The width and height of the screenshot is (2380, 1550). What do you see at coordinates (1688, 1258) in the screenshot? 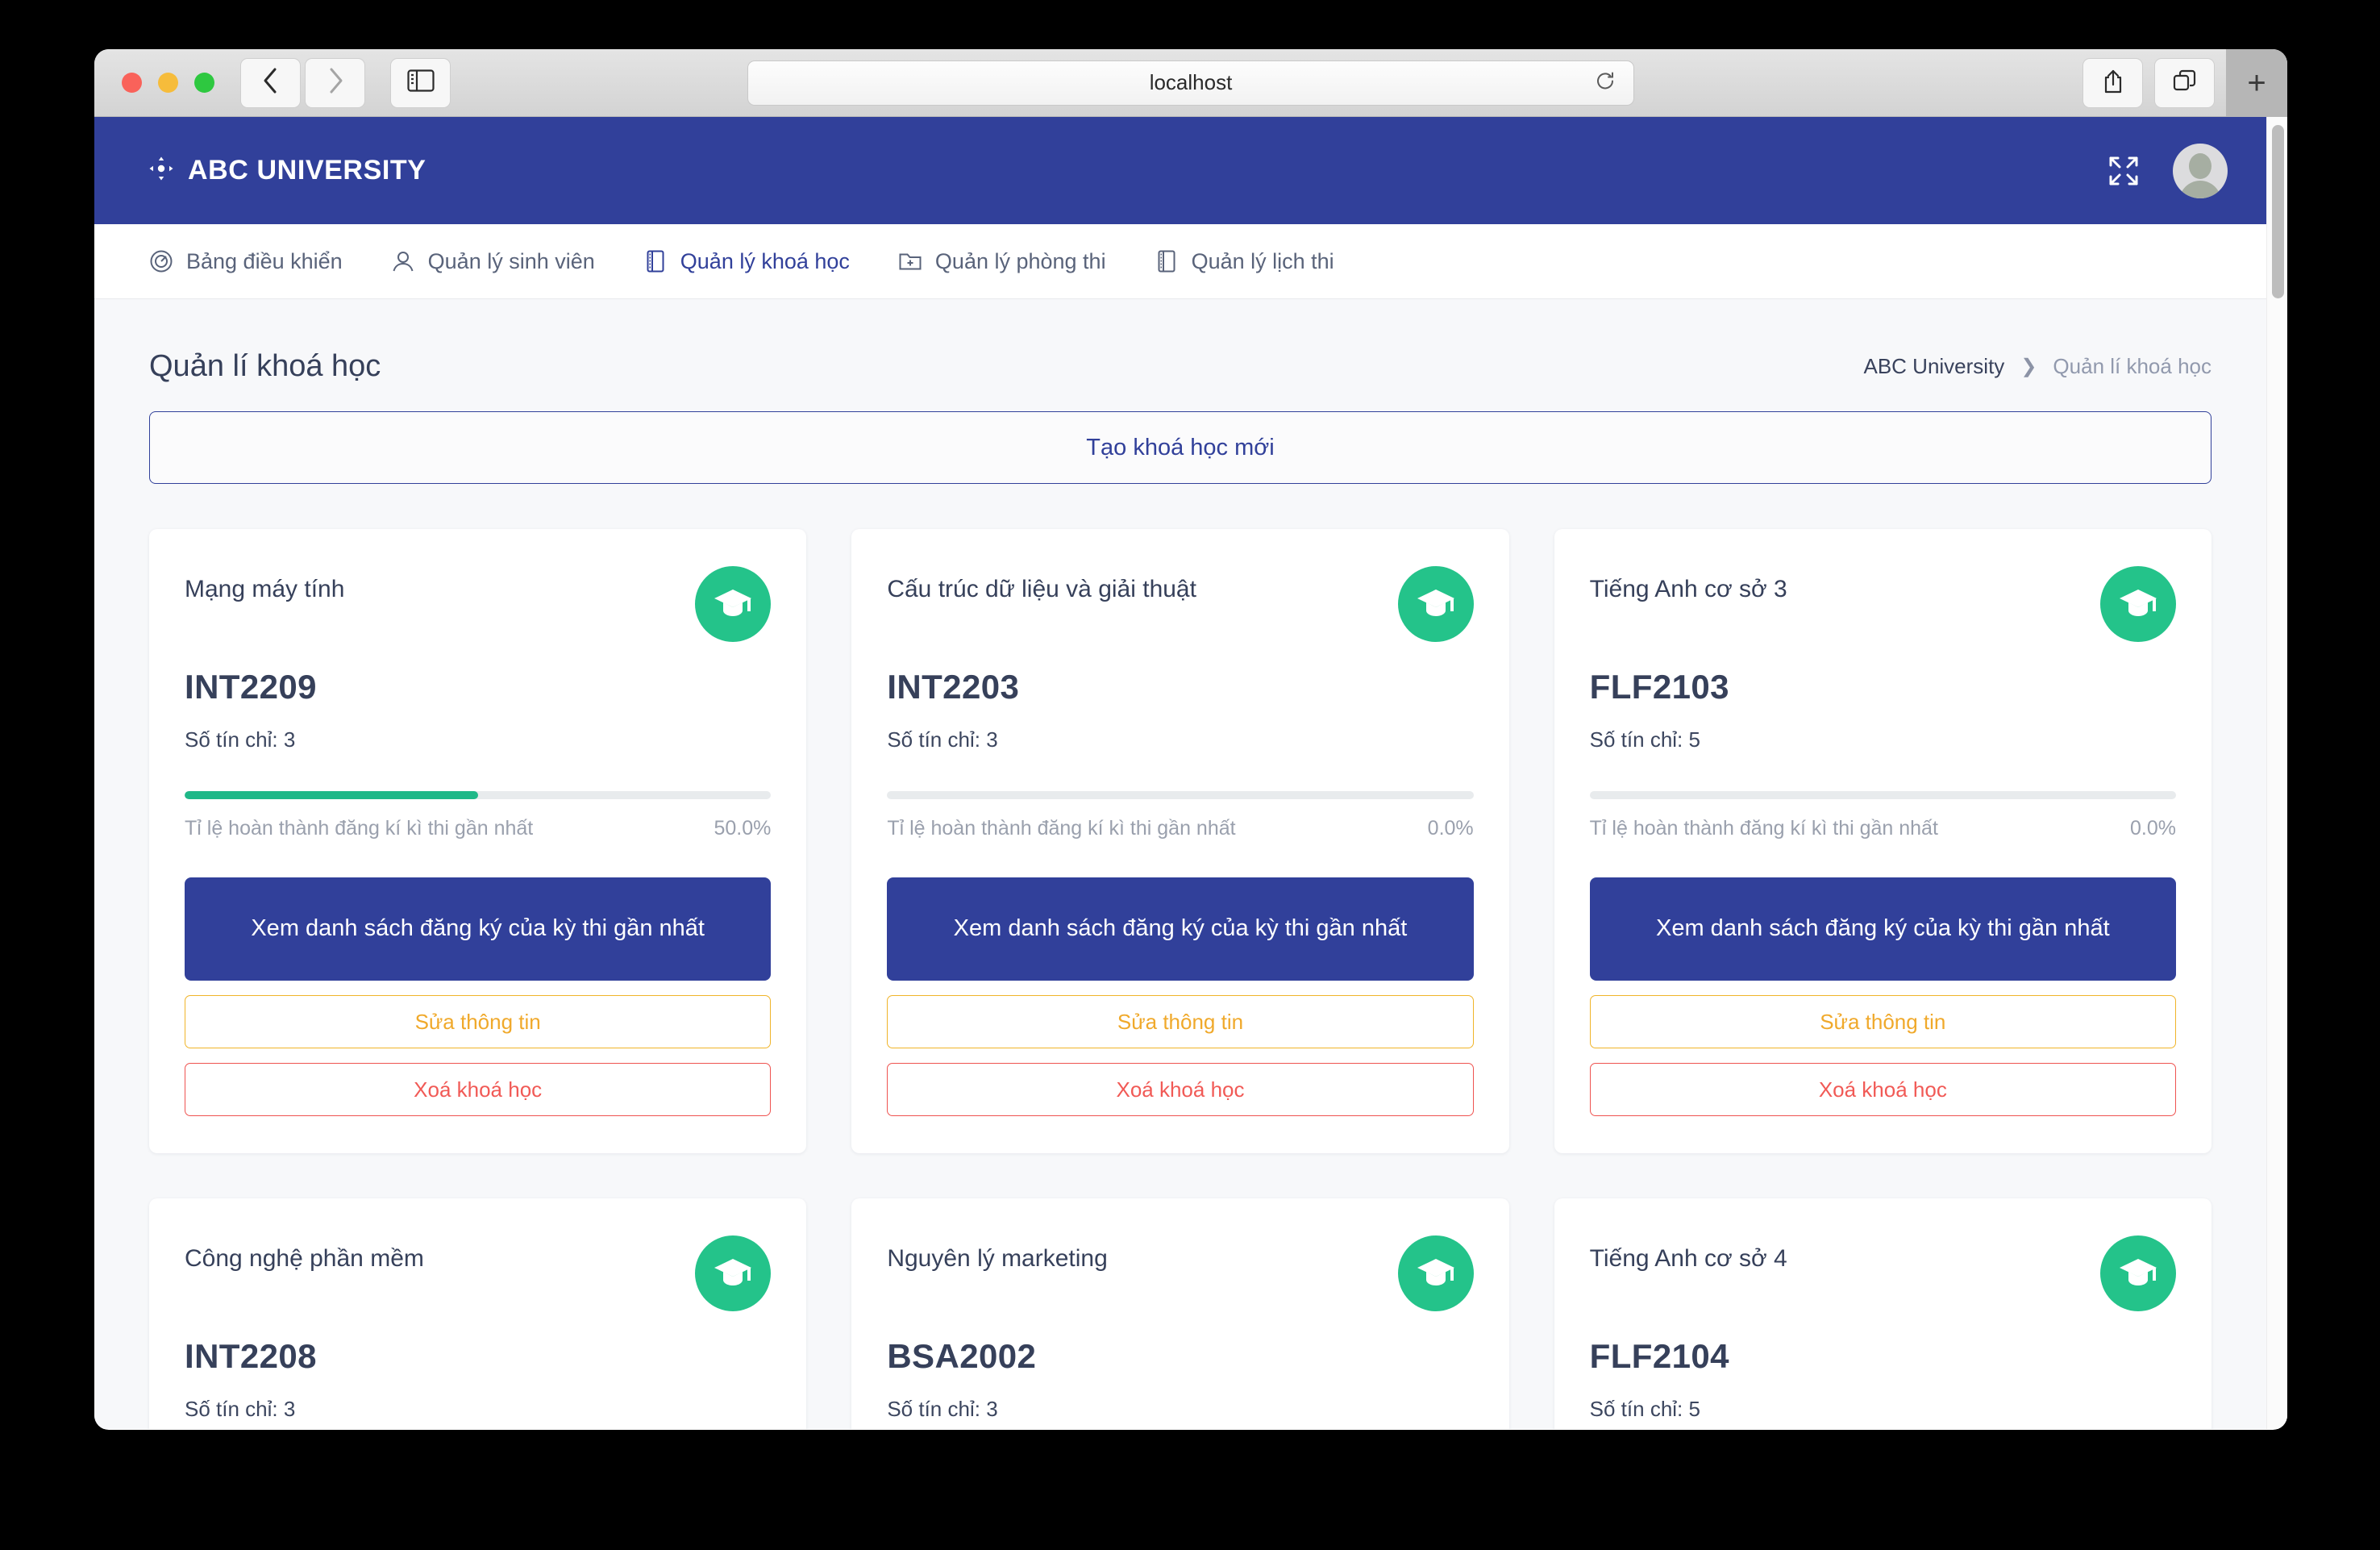
I see `course-name: Tiếng Anh cơ sở 4` at bounding box center [1688, 1258].